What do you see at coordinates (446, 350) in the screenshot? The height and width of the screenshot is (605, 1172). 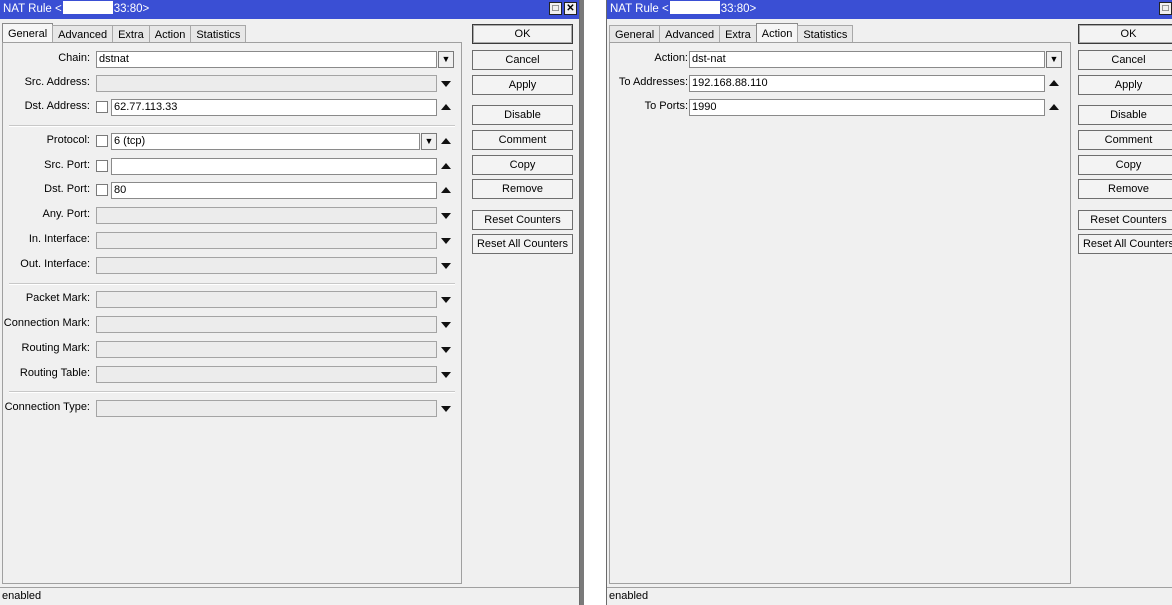 I see `routing-mark-expand-icon` at bounding box center [446, 350].